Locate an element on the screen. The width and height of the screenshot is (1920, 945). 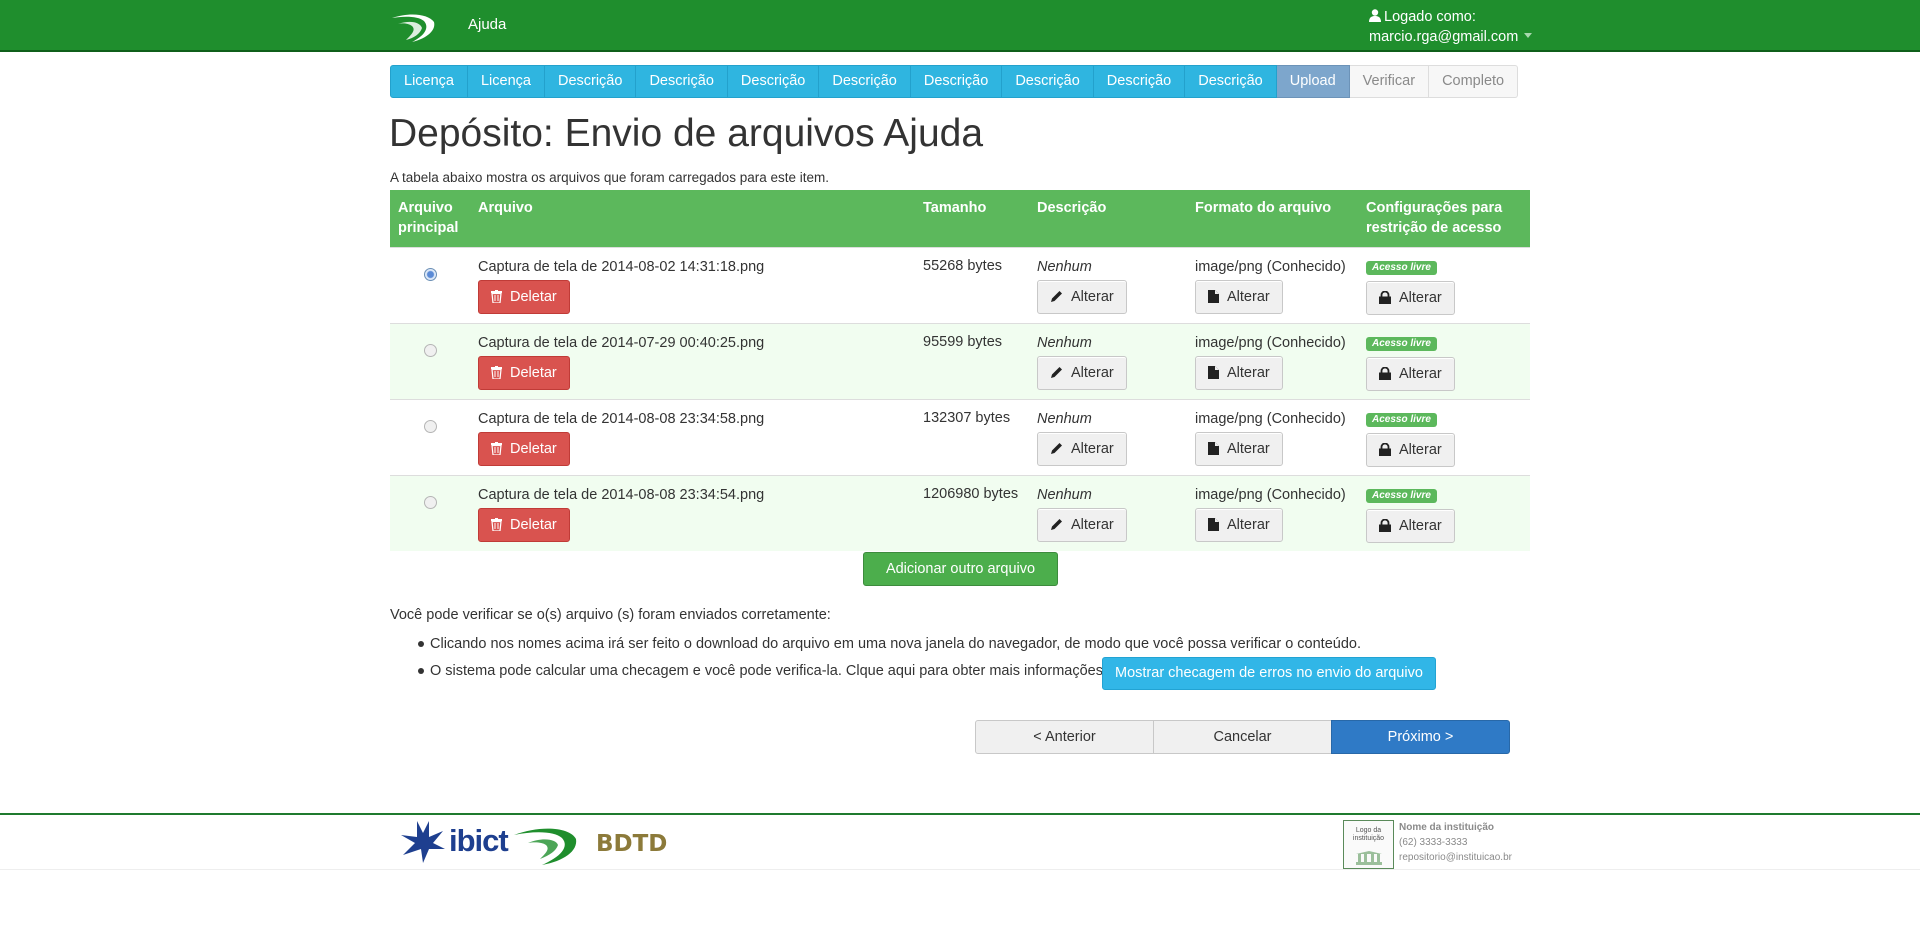
institution-name: Nome da instituição is located at coordinates (1447, 827).